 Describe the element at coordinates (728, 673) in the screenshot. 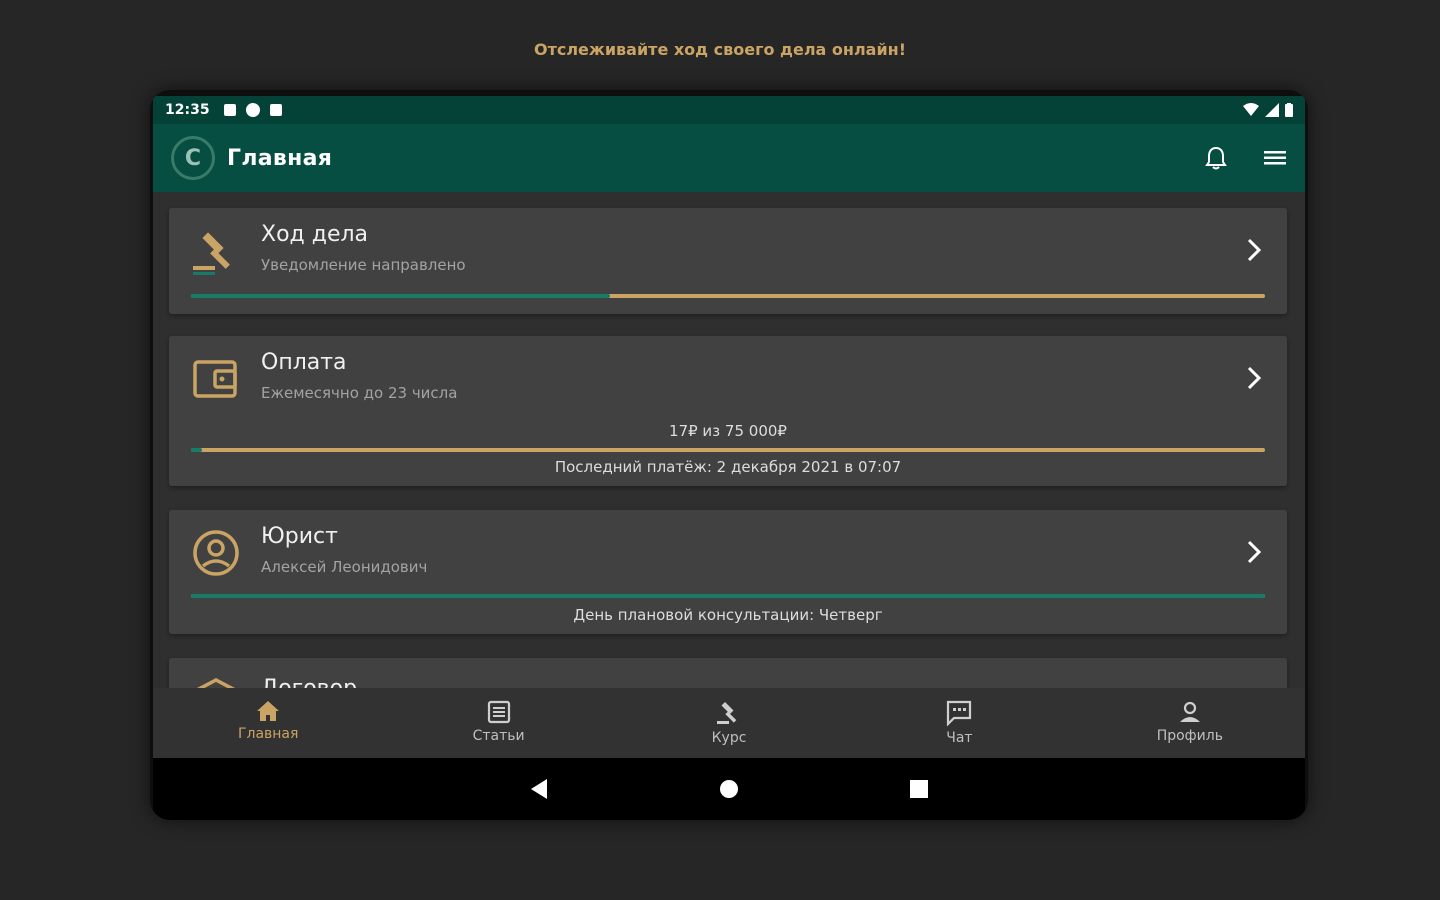

I see `contract-card: Договор` at that location.